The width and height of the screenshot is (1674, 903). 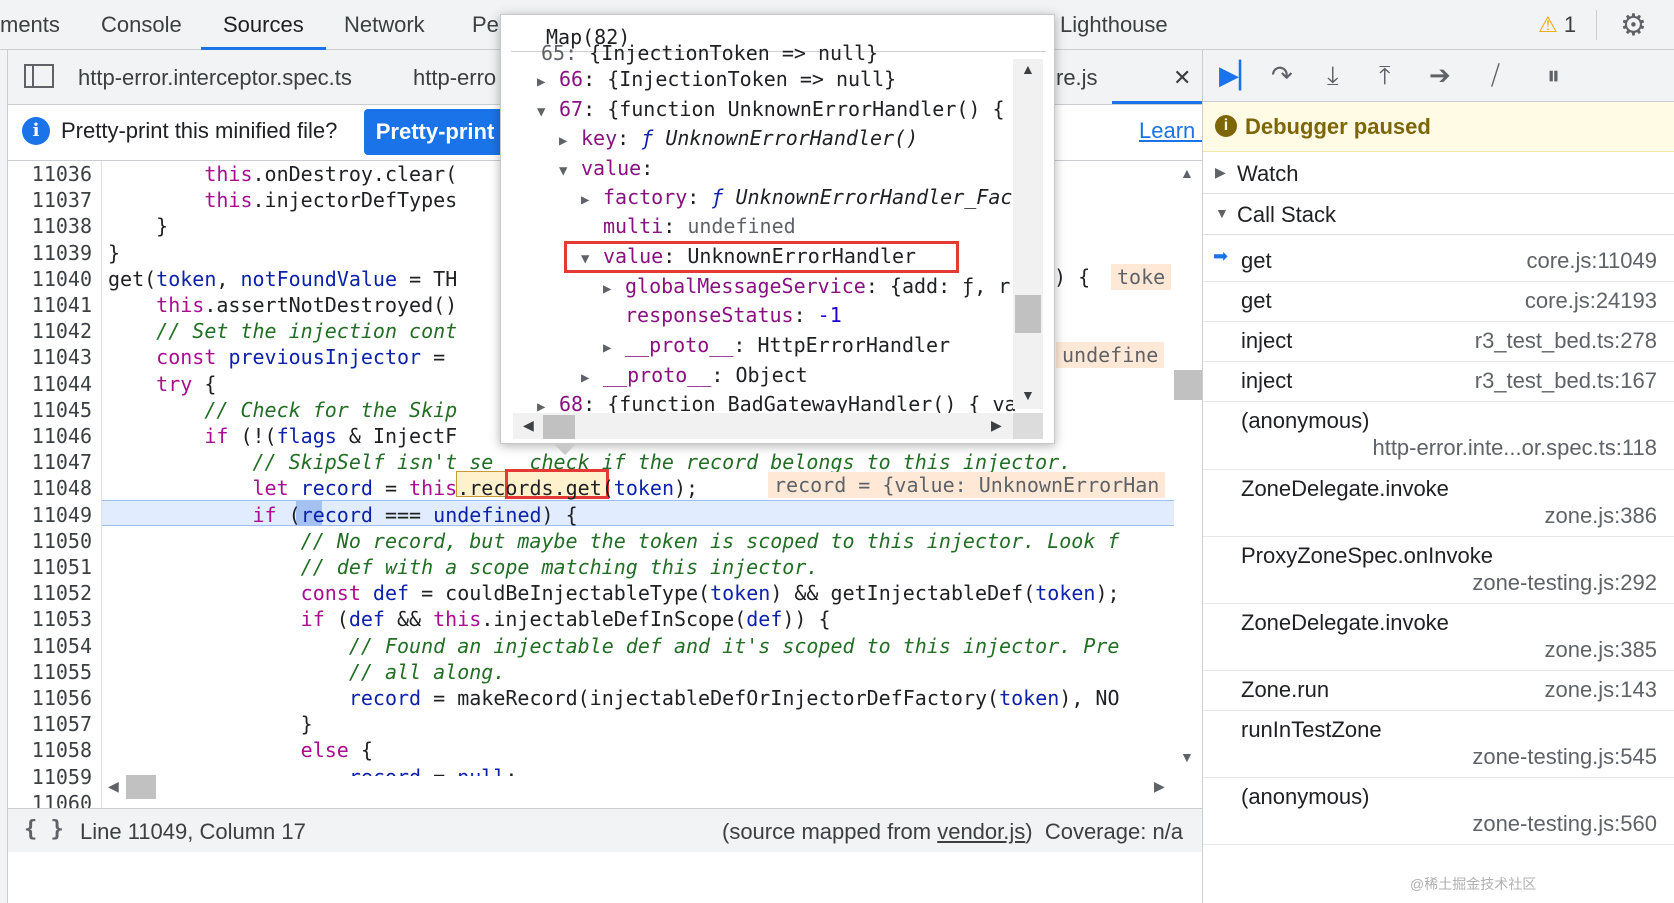 I want to click on call-stack-frame: Zone.run zone.js:143, so click(x=1438, y=691).